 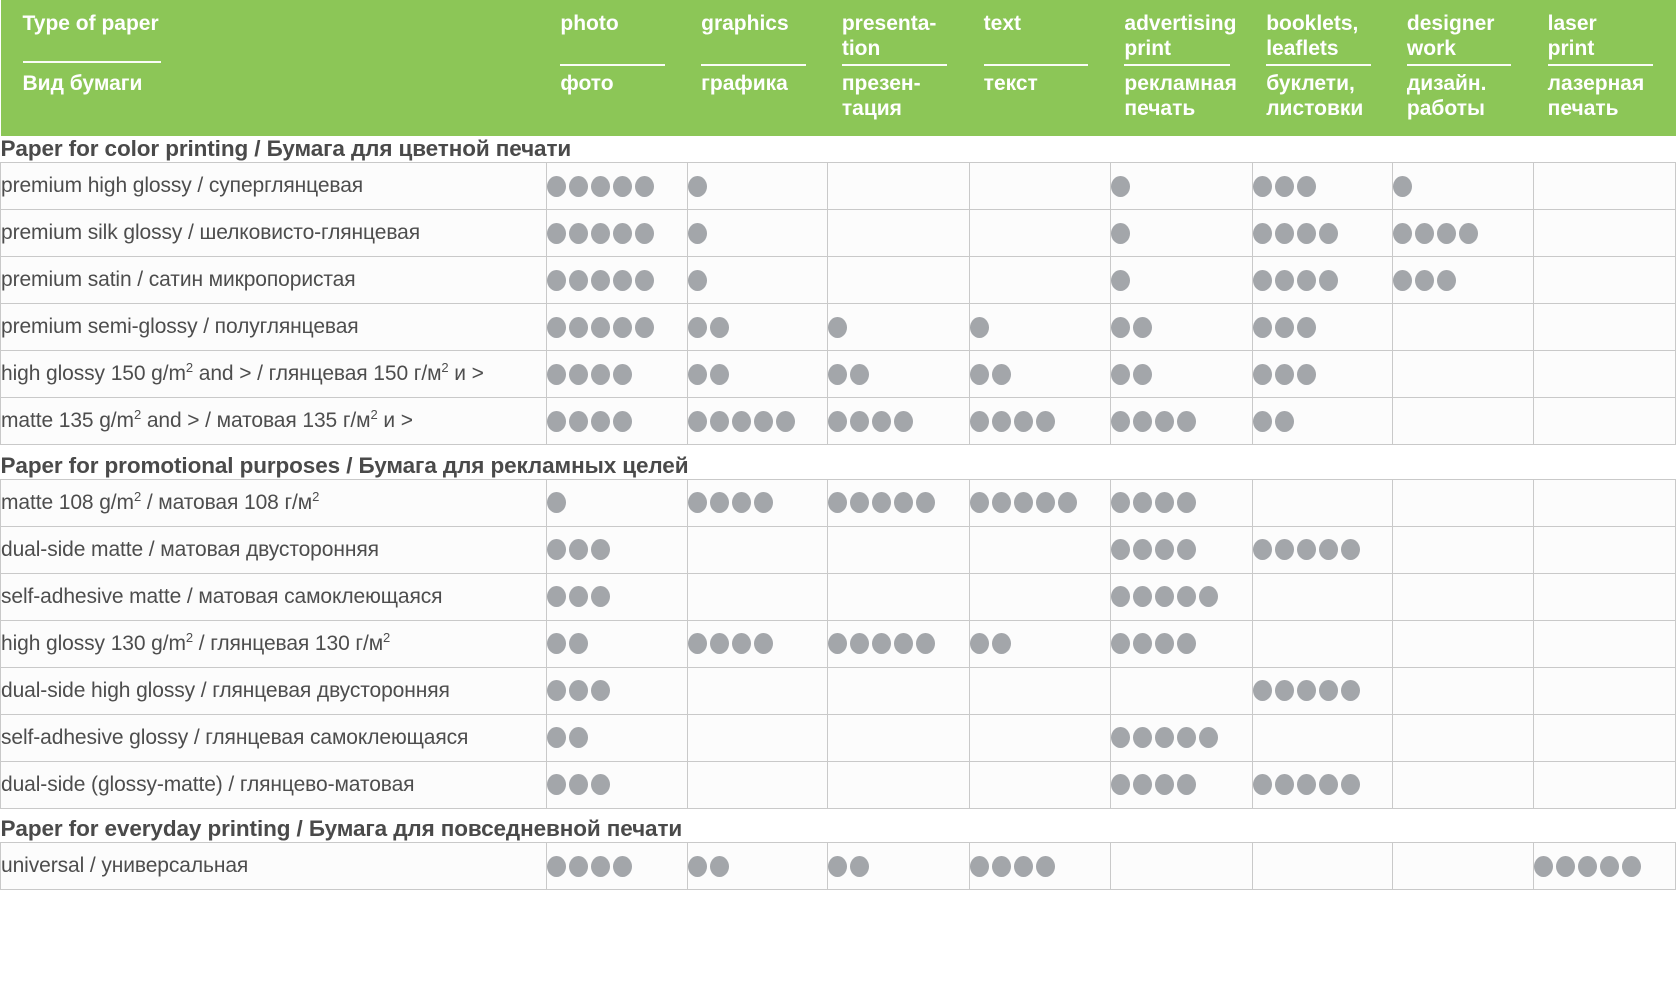 What do you see at coordinates (1002, 23) in the screenshot?
I see `header-label-en: text` at bounding box center [1002, 23].